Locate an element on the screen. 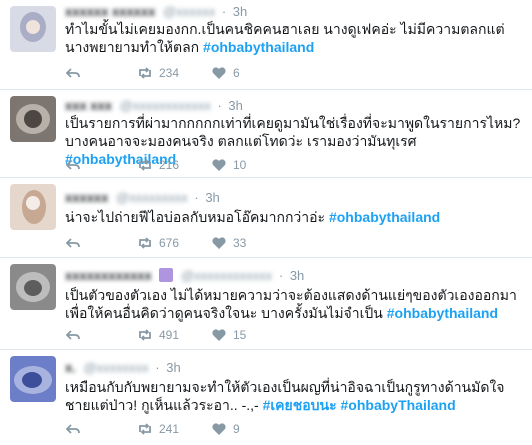 The image size is (532, 445). author-name: xxx xxx is located at coordinates (88, 105).